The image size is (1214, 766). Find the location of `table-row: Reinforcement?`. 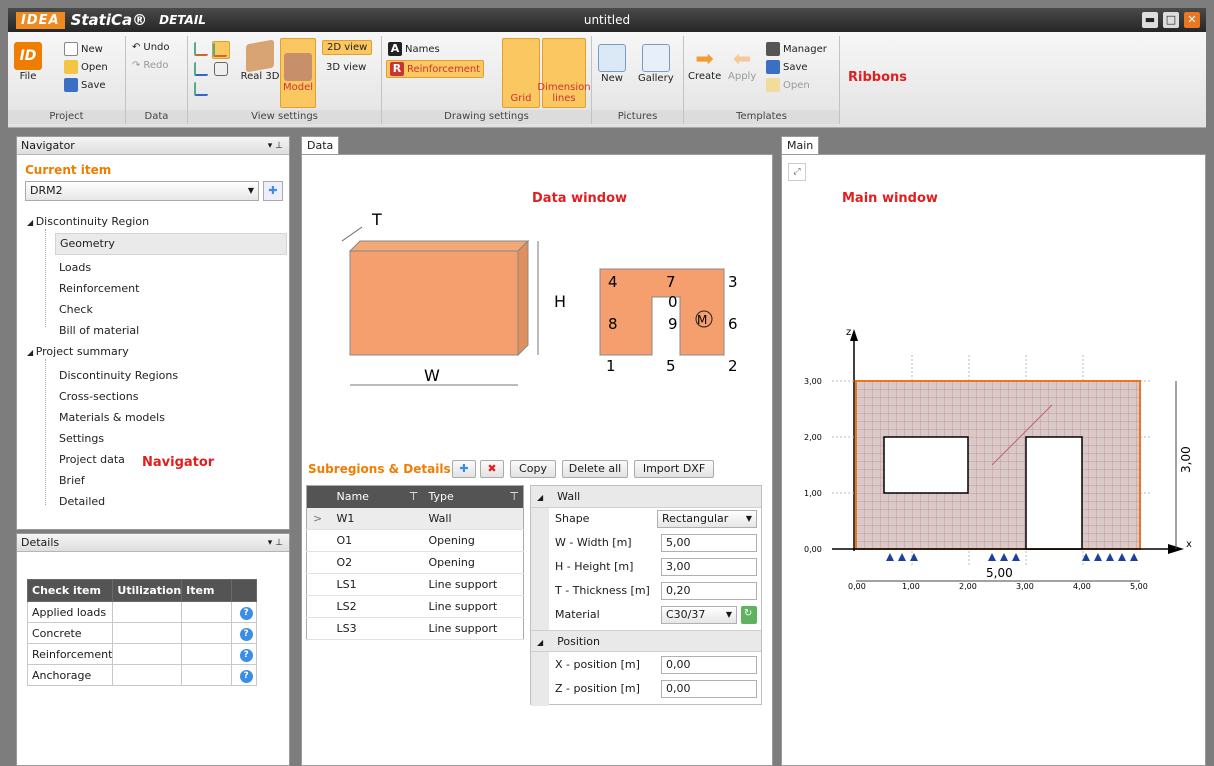

table-row: Reinforcement? is located at coordinates (141, 654).